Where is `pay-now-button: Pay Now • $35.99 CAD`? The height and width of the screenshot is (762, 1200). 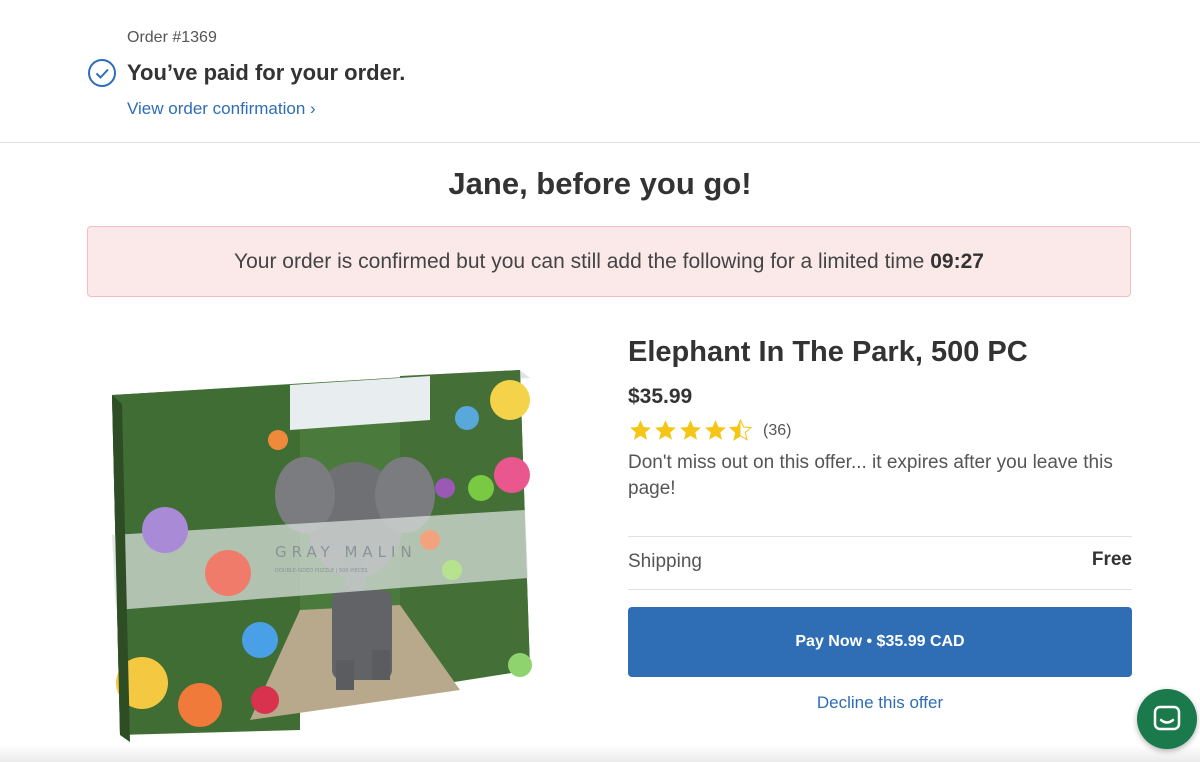
pay-now-button: Pay Now • $35.99 CAD is located at coordinates (880, 642).